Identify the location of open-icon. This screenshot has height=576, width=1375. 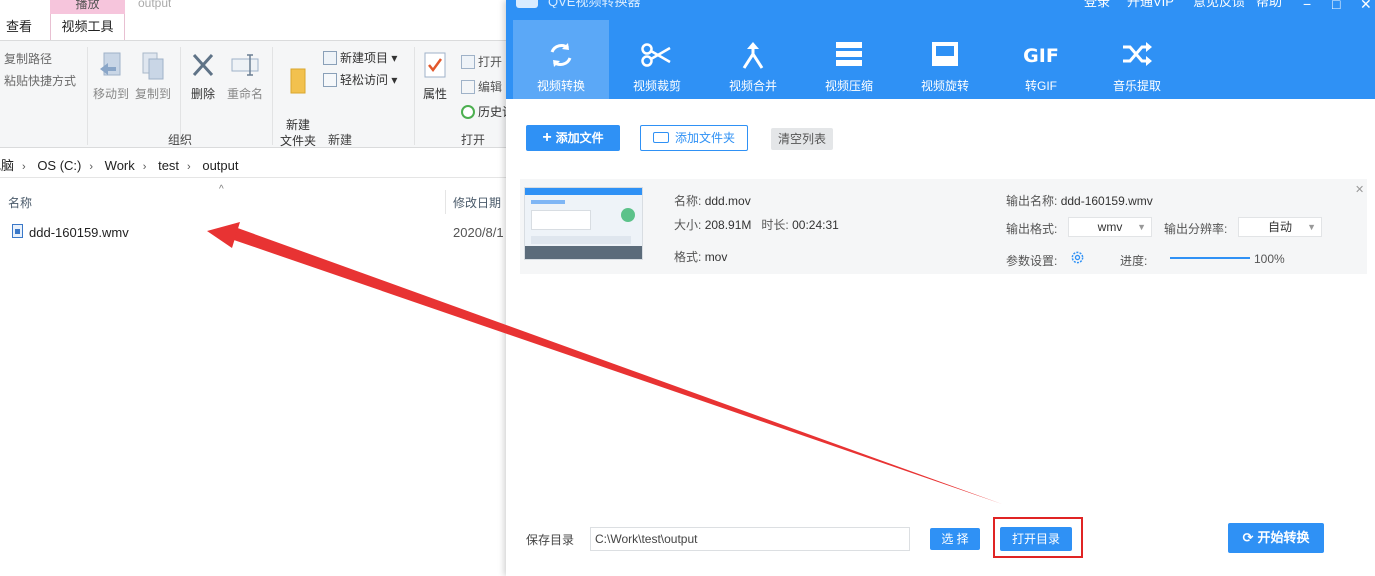
(468, 62).